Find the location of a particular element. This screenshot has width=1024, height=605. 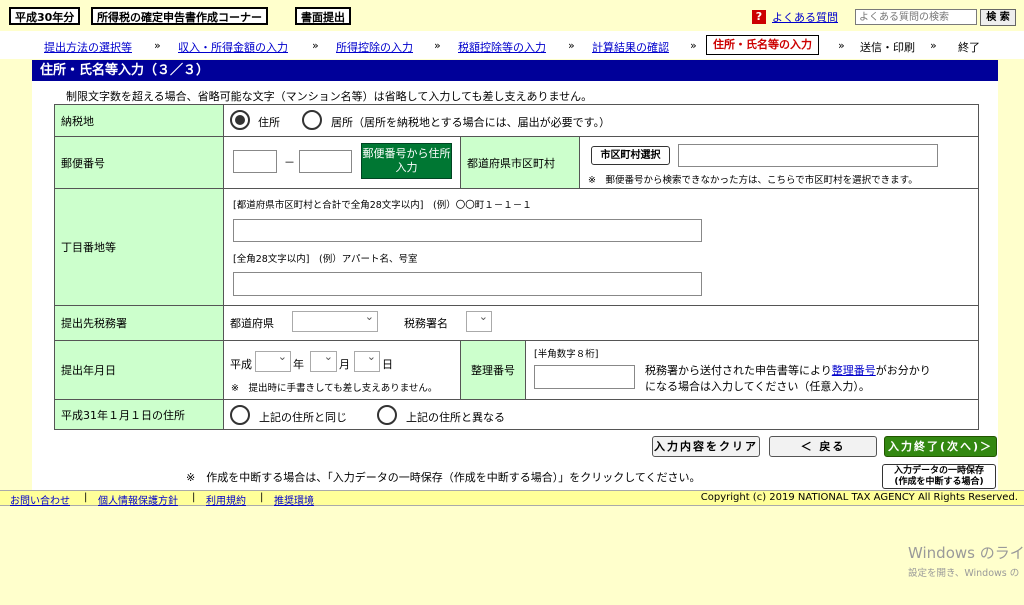

label-office: 提出先税務署 is located at coordinates (139, 323).